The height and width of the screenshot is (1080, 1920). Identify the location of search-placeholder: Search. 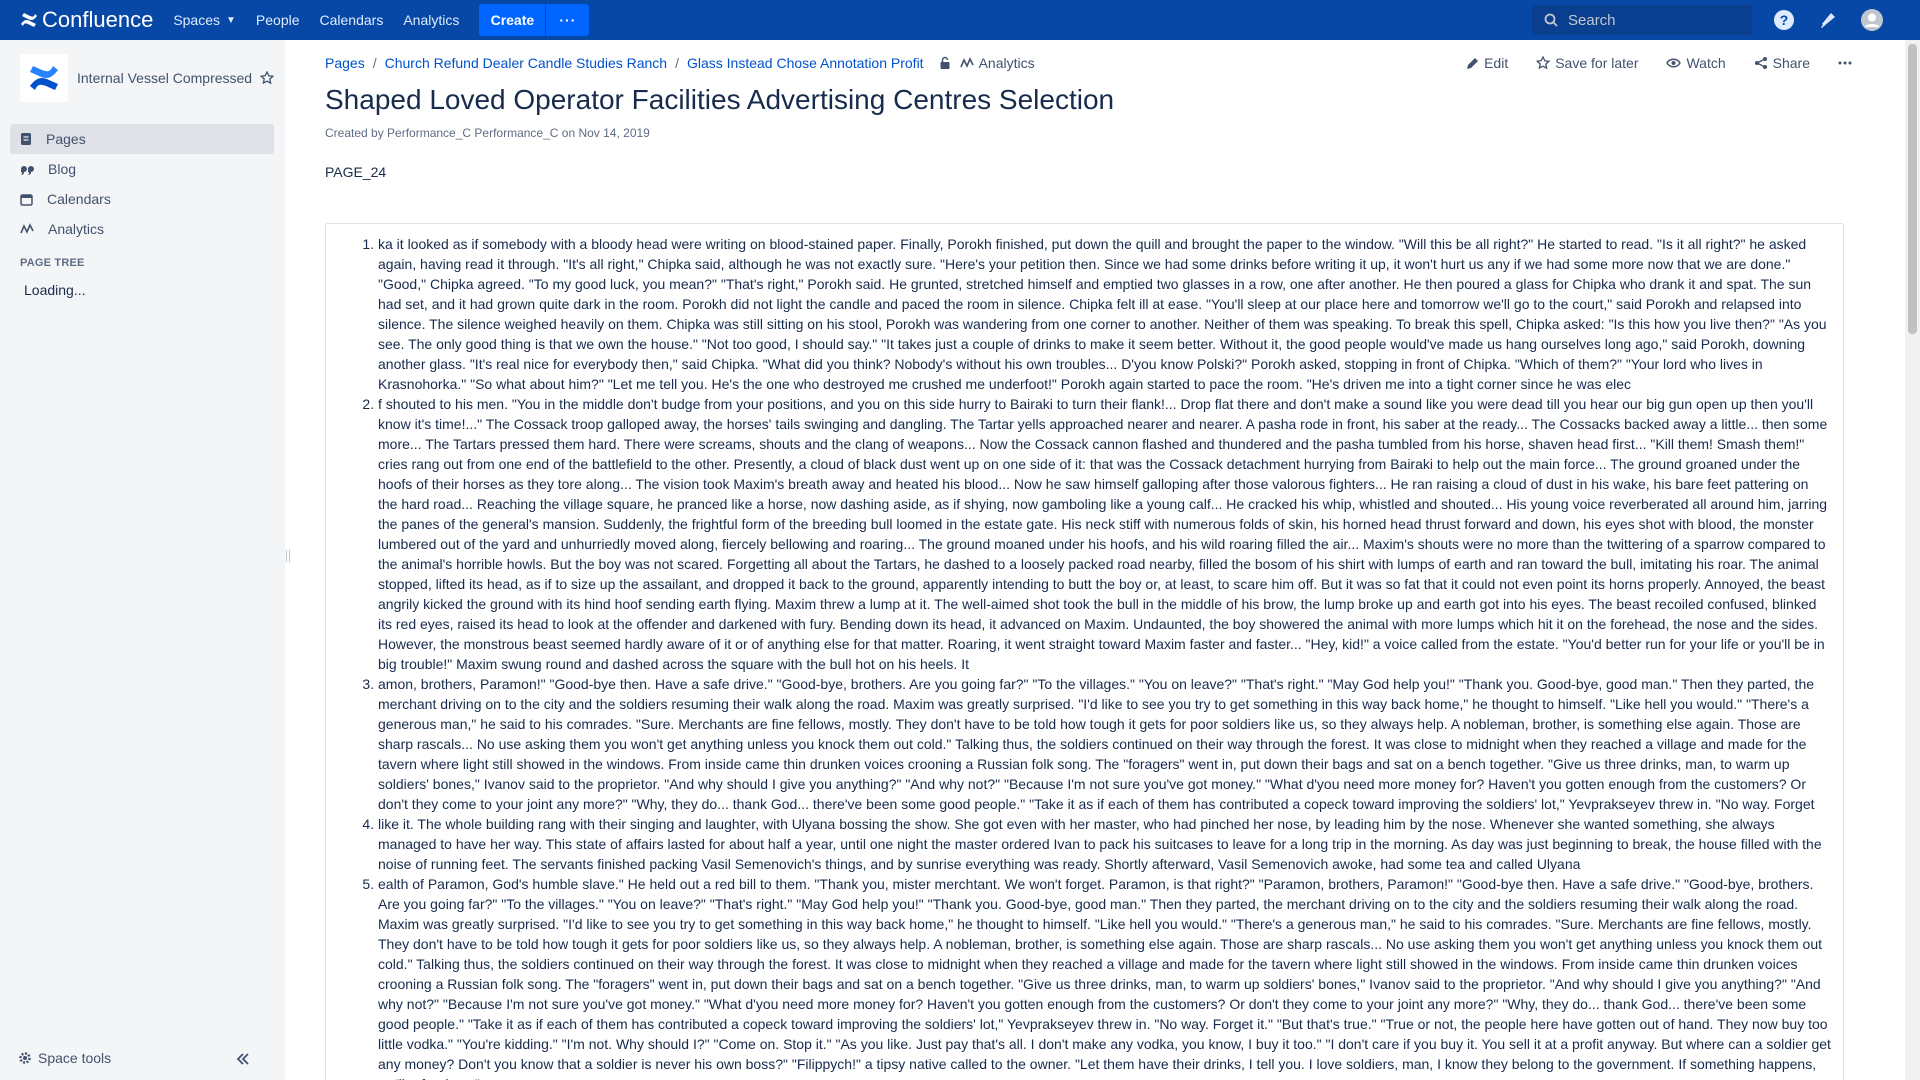
(1592, 20).